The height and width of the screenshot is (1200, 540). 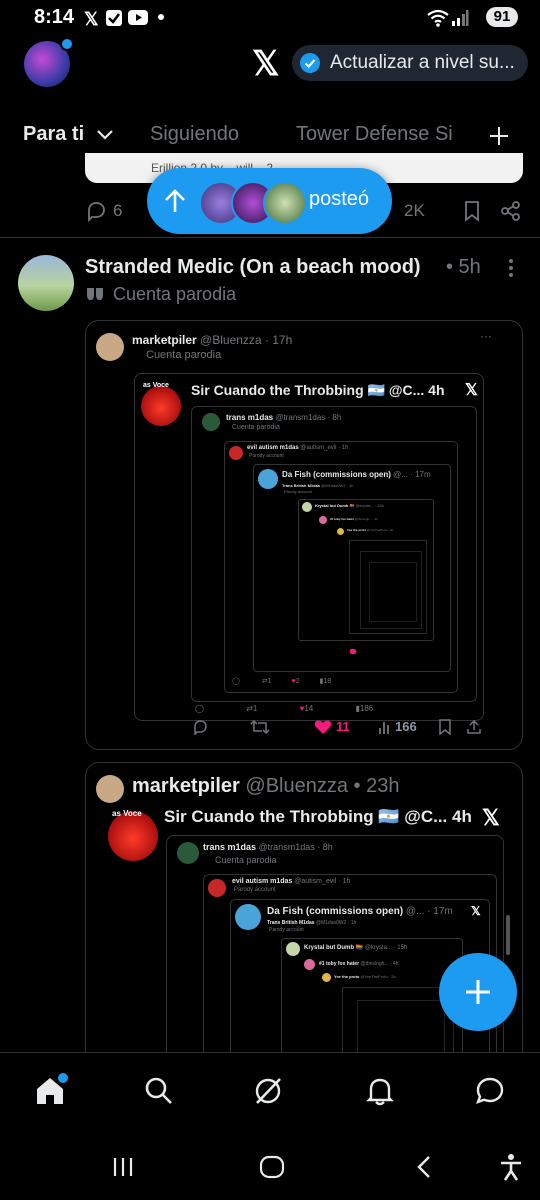 I want to click on quote-bookmark-icon, so click(x=445, y=727).